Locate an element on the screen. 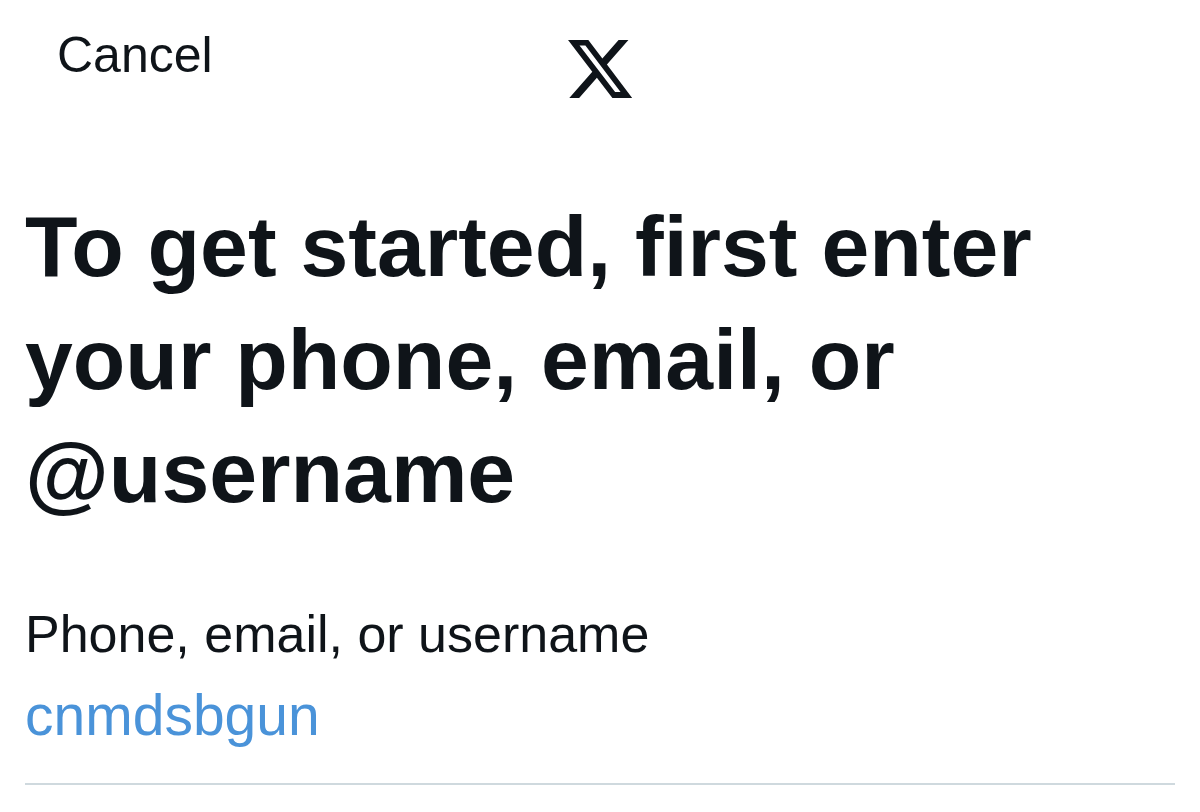 The image size is (1200, 812). cancel-button: Cancel is located at coordinates (135, 55).